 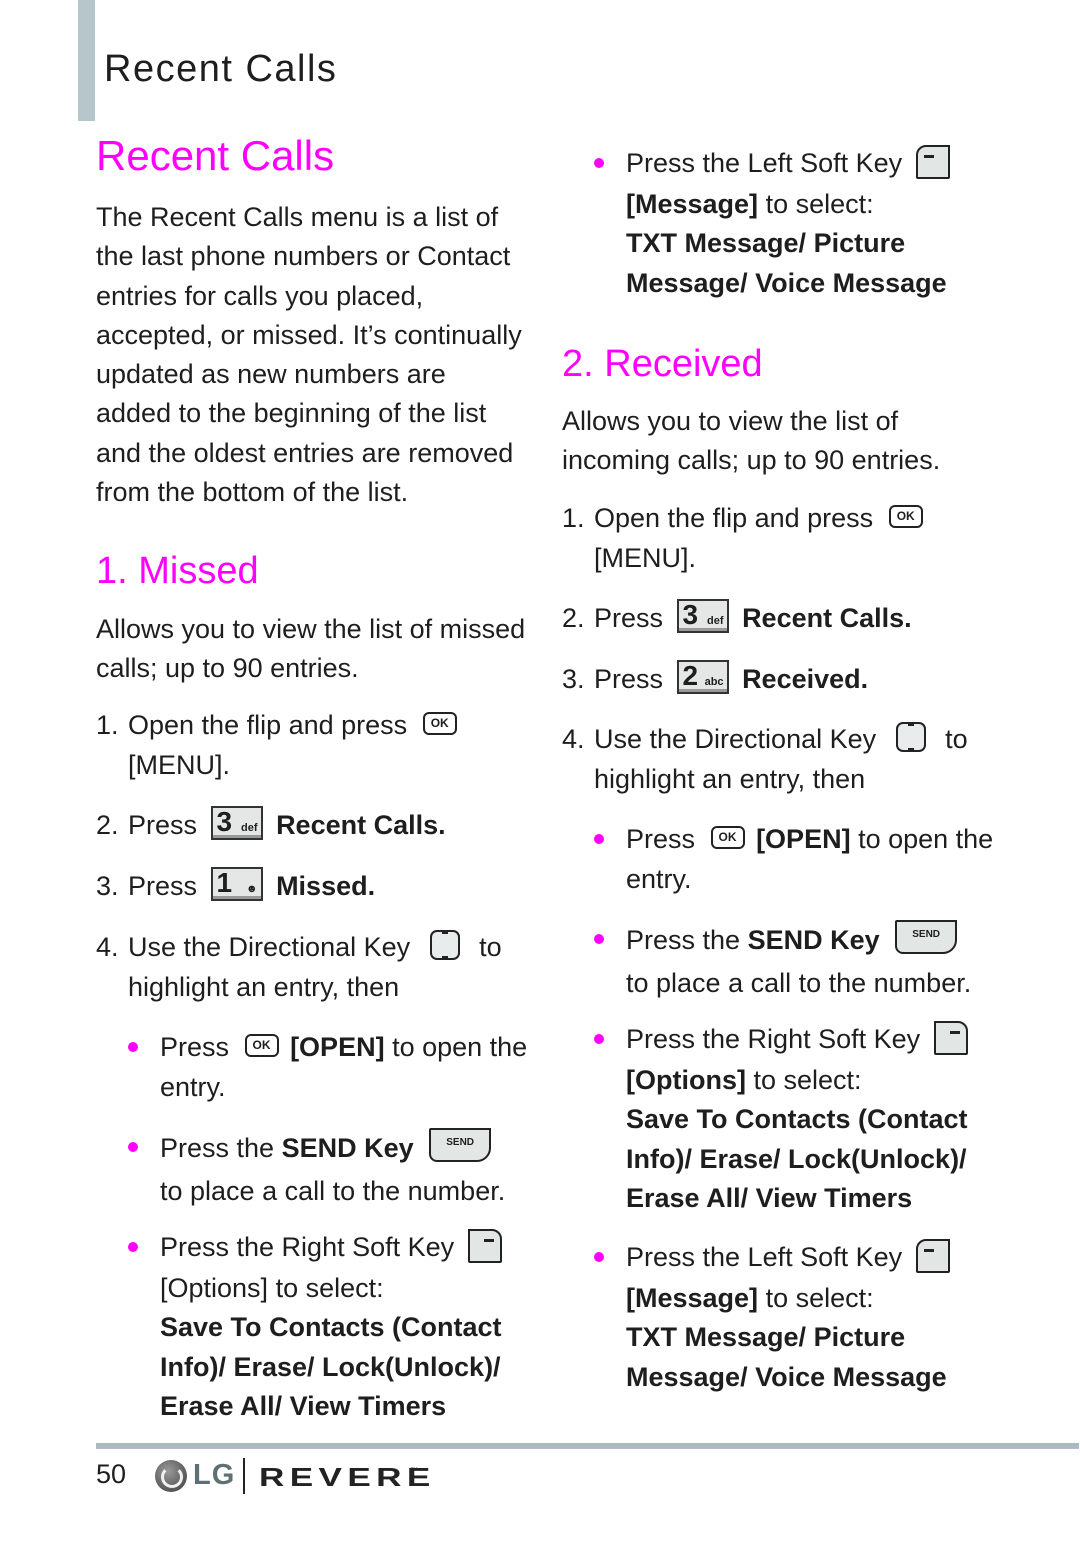 What do you see at coordinates (690, 675) in the screenshot?
I see `key-digit: 2` at bounding box center [690, 675].